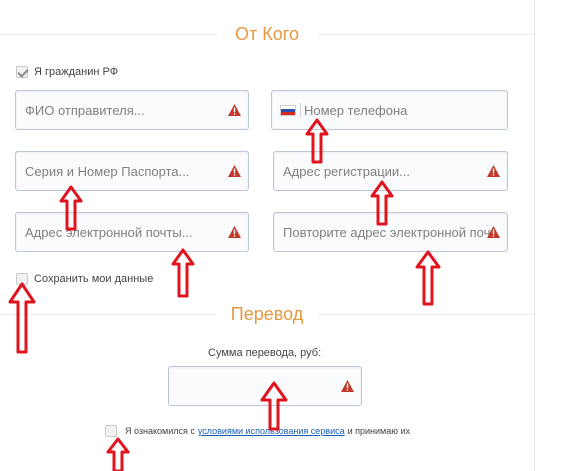 The width and height of the screenshot is (563, 471). What do you see at coordinates (22, 72) in the screenshot?
I see `citizen-checkbox` at bounding box center [22, 72].